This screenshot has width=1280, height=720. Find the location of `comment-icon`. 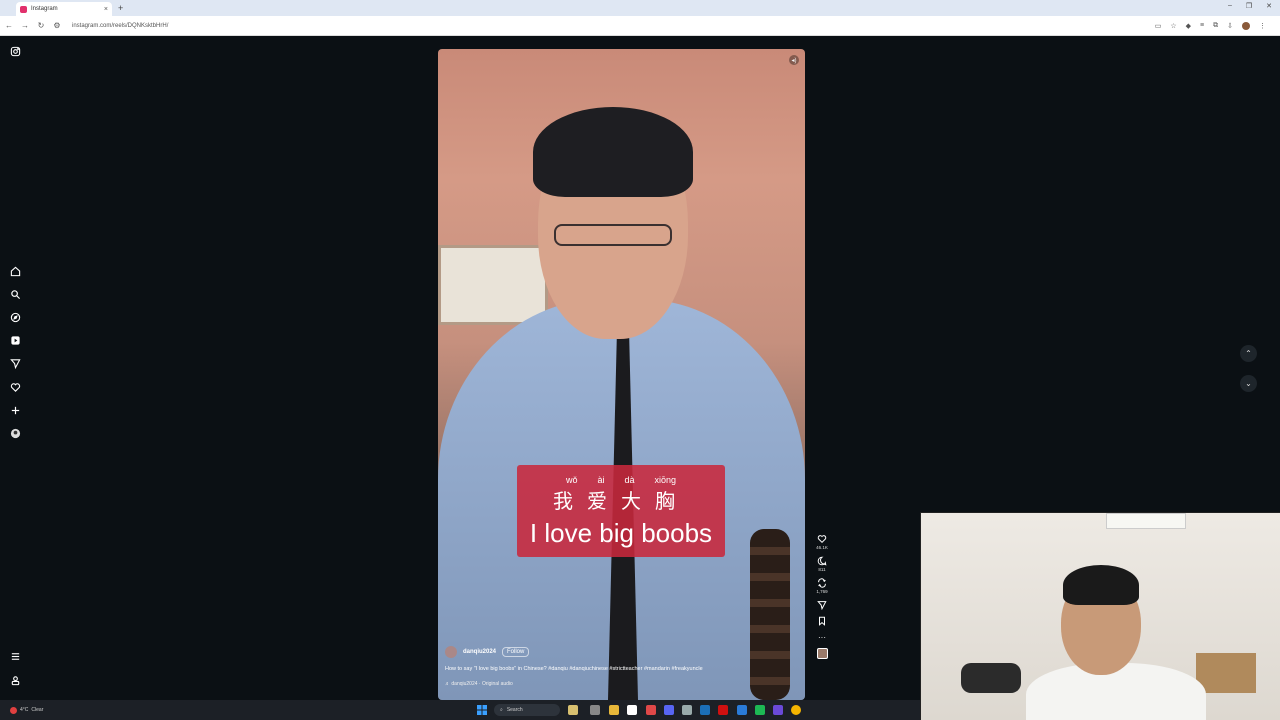

comment-icon is located at coordinates (822, 561).